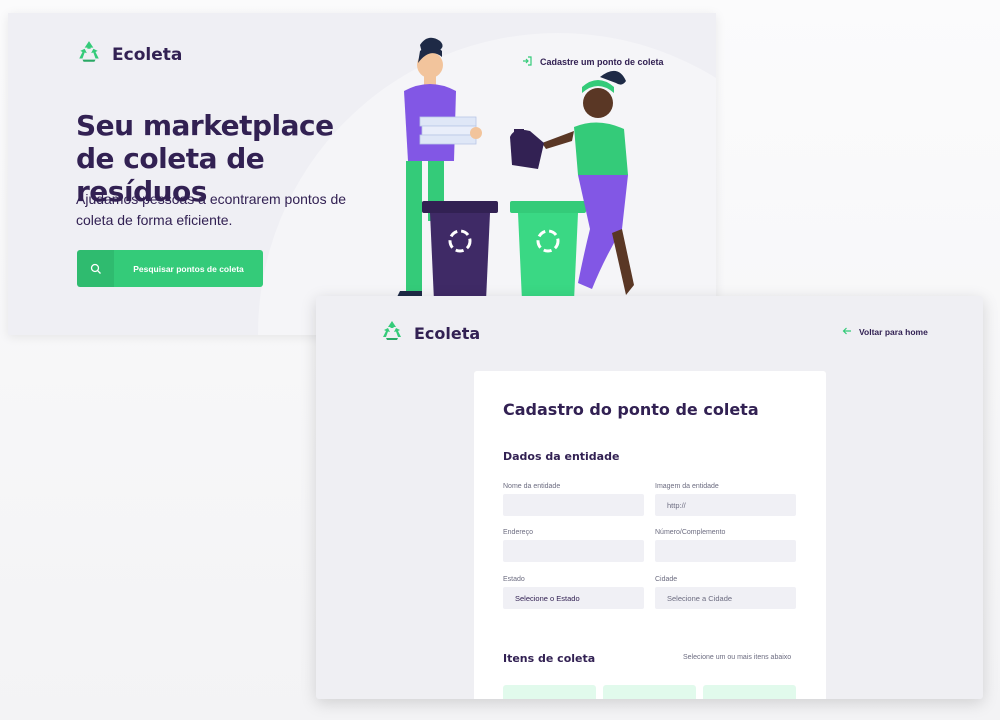  What do you see at coordinates (725, 505) in the screenshot?
I see `image-url-input: http://` at bounding box center [725, 505].